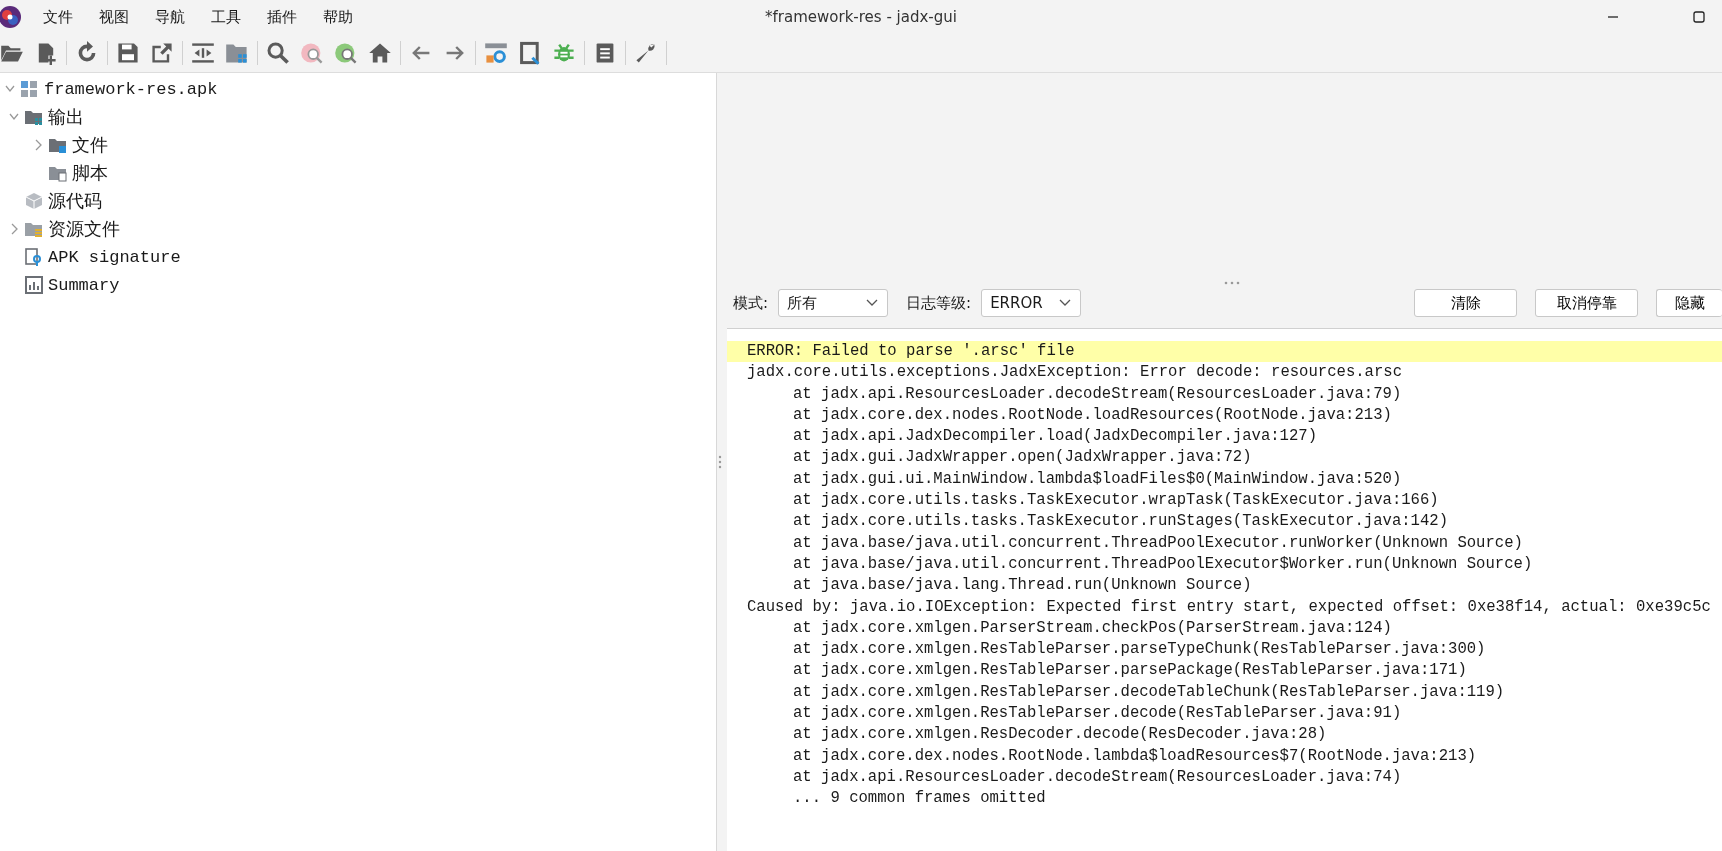 The height and width of the screenshot is (851, 1722). What do you see at coordinates (1075, 373) in the screenshot?
I see `log-line: jadx.core.utils.exceptions.JadxException: Error decode: resources.arsc` at bounding box center [1075, 373].